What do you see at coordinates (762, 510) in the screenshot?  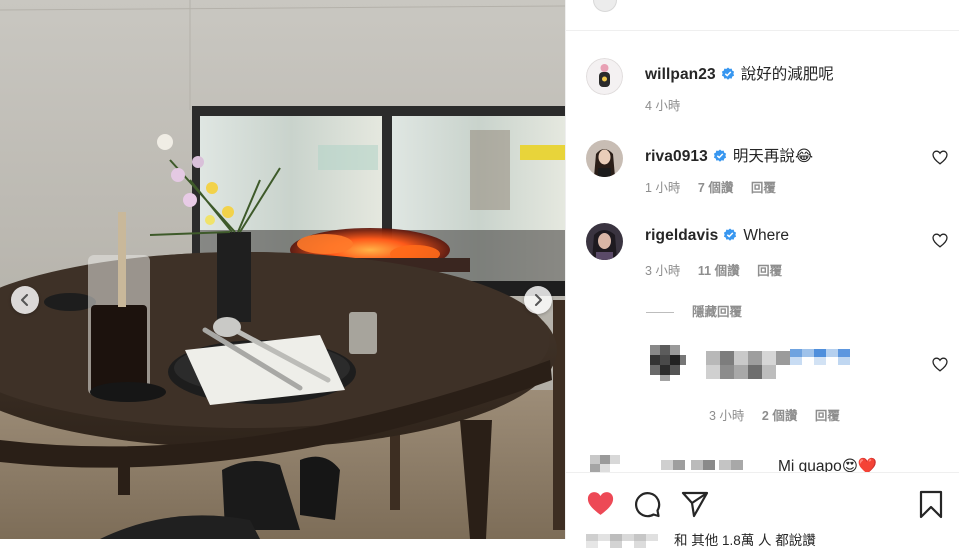 I see `action-bar: 和 其他 1.8萬 人 都說讚` at bounding box center [762, 510].